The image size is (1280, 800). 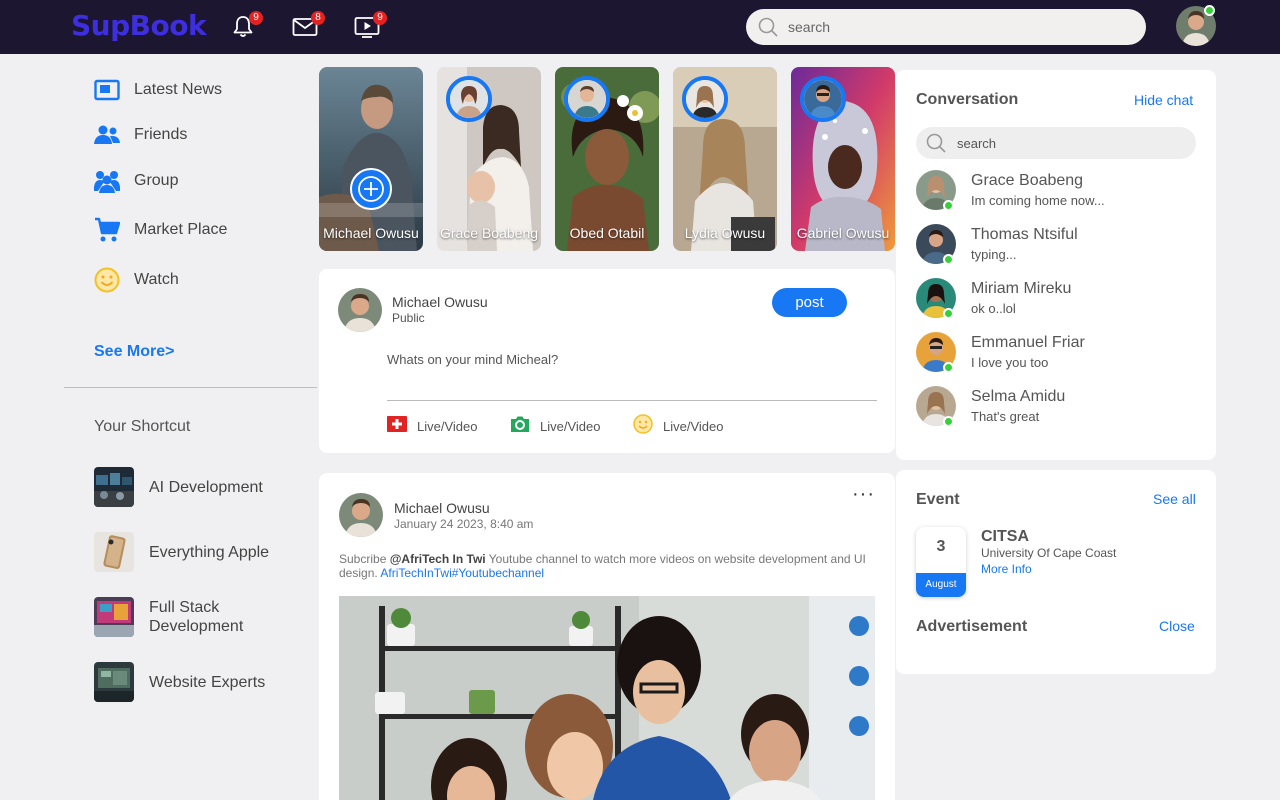 I want to click on conversation-search-bar, so click(x=1056, y=143).